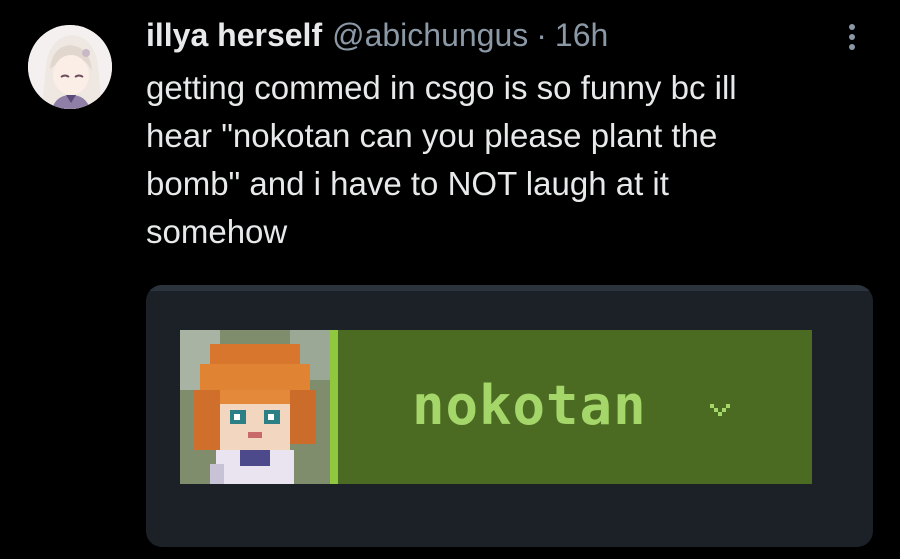  Describe the element at coordinates (255, 407) in the screenshot. I see `pixelated-avatar-image` at that location.